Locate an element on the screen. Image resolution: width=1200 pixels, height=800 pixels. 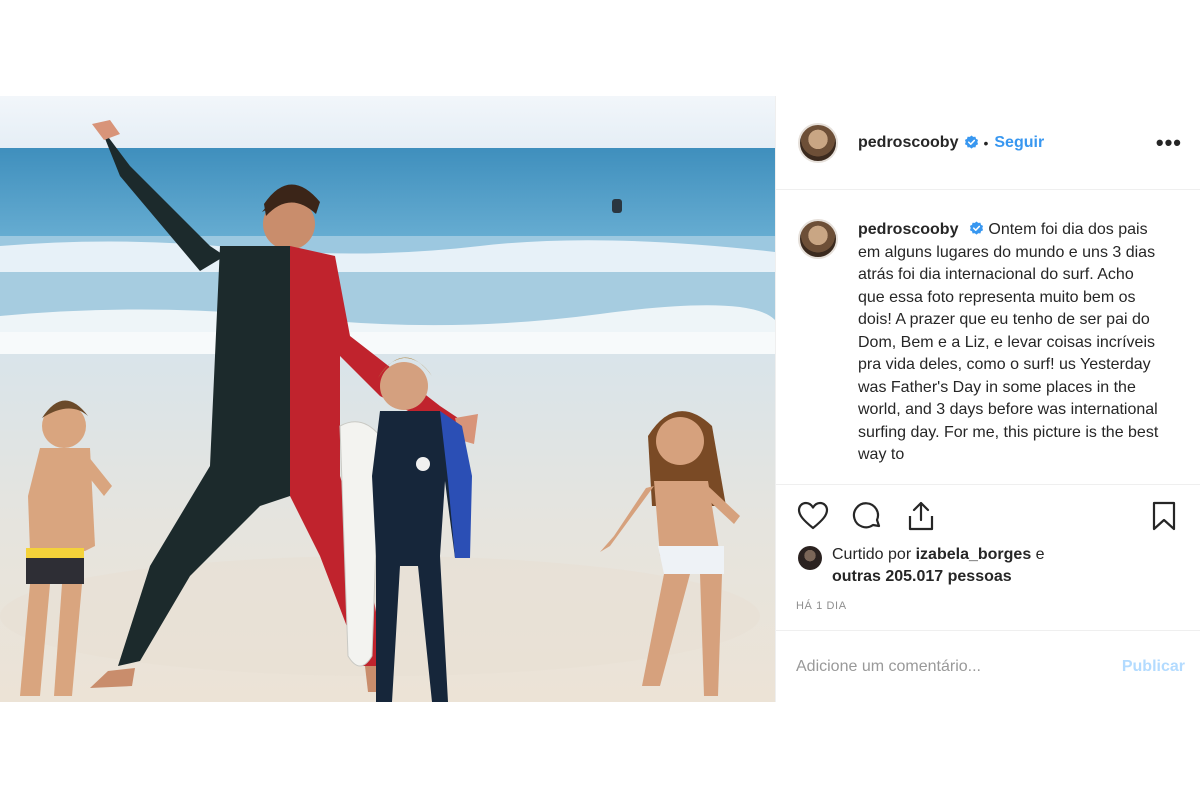
liker-avatar is located at coordinates (810, 558).